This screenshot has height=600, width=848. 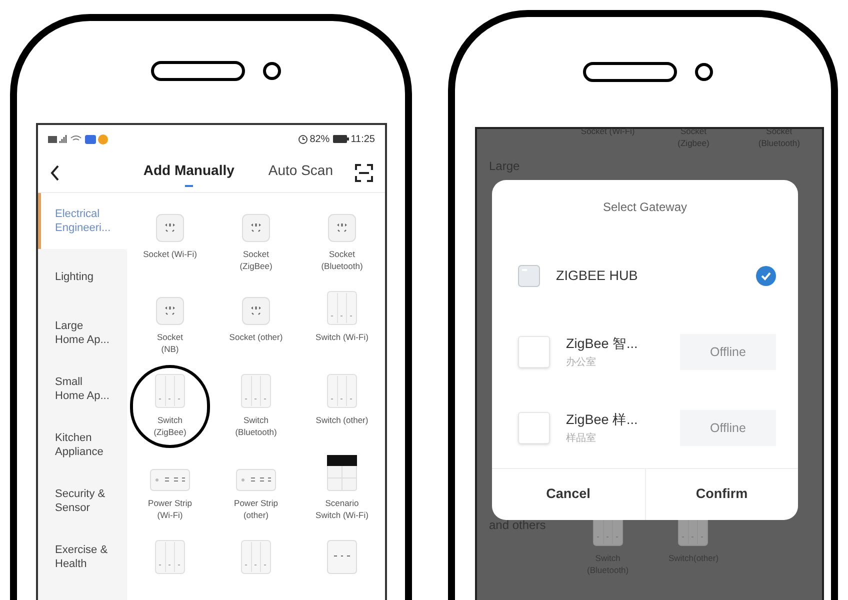 What do you see at coordinates (342, 509) in the screenshot?
I see `device-label: Scenario Switch (Wi-Fi)` at bounding box center [342, 509].